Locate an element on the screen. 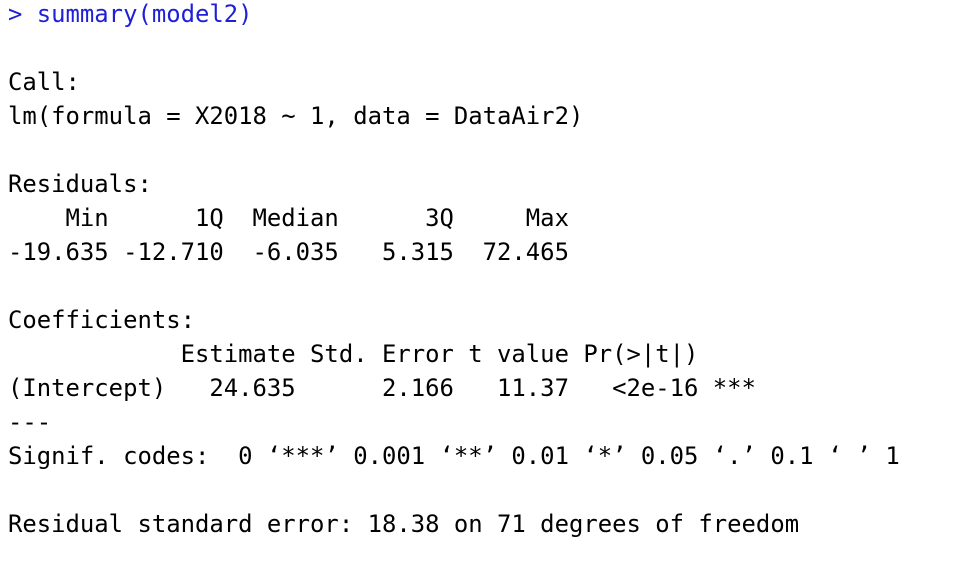 Image resolution: width=960 pixels, height=572 pixels. call-formula: lm(formula = X2018 ~ 1, data = DataAir2) is located at coordinates (296, 116).